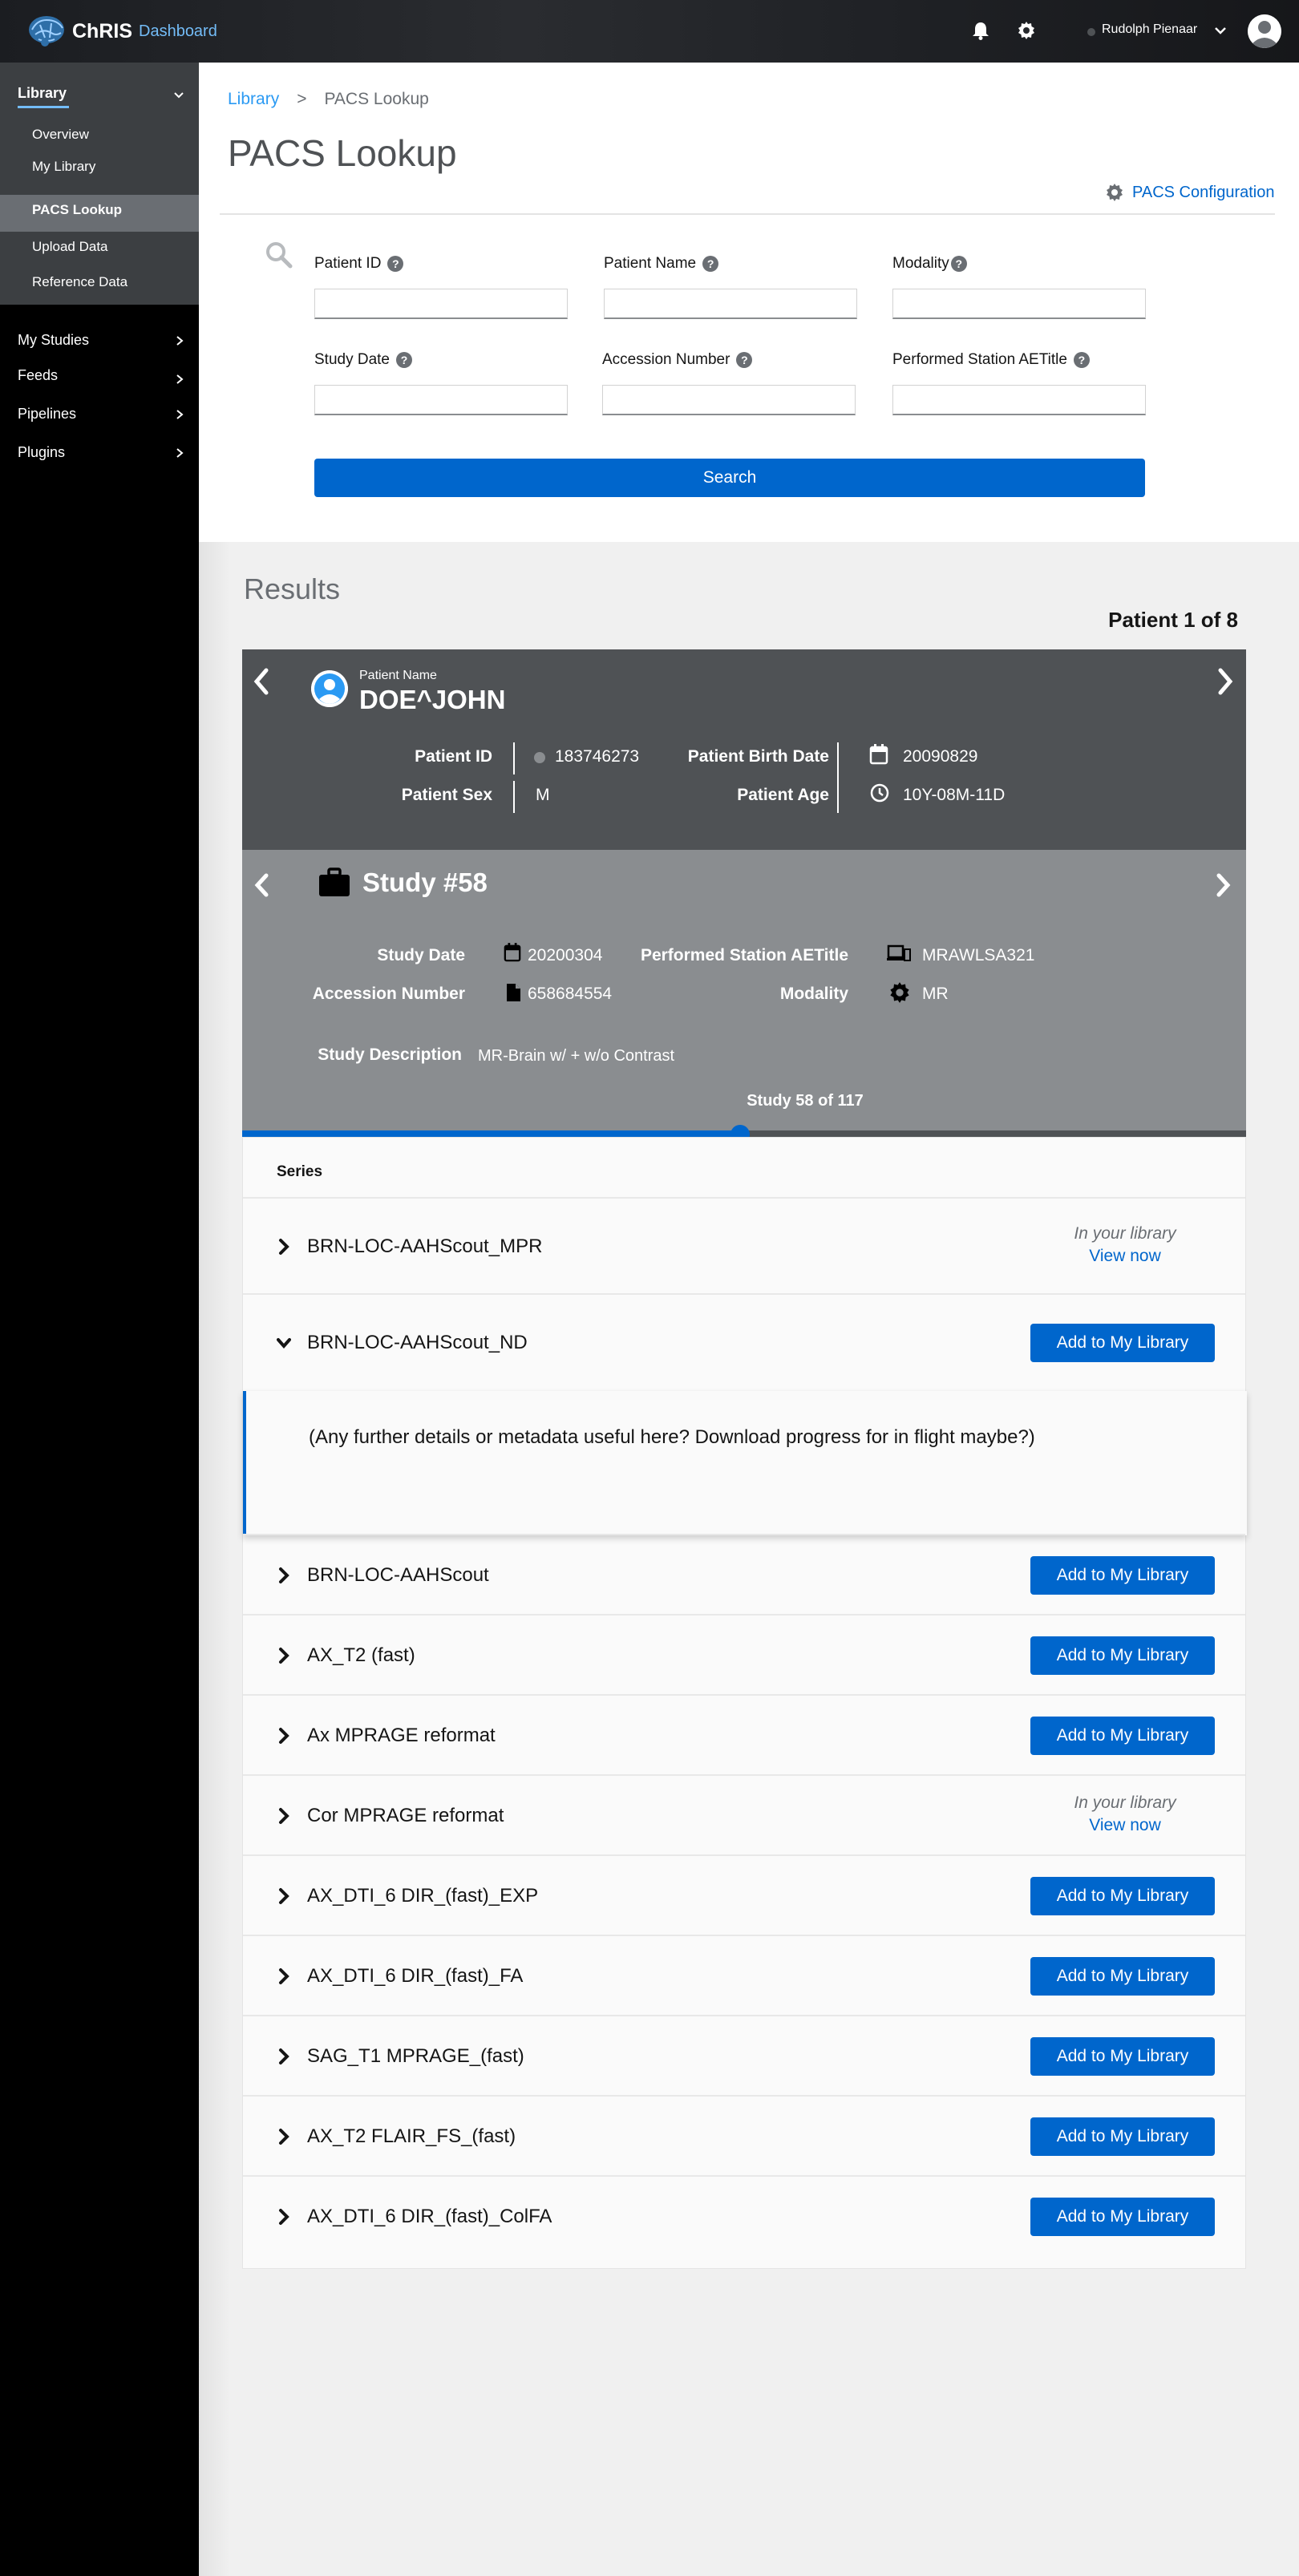 The height and width of the screenshot is (2576, 1299). Describe the element at coordinates (390, 1054) in the screenshot. I see `study-description-label: Study Description` at that location.